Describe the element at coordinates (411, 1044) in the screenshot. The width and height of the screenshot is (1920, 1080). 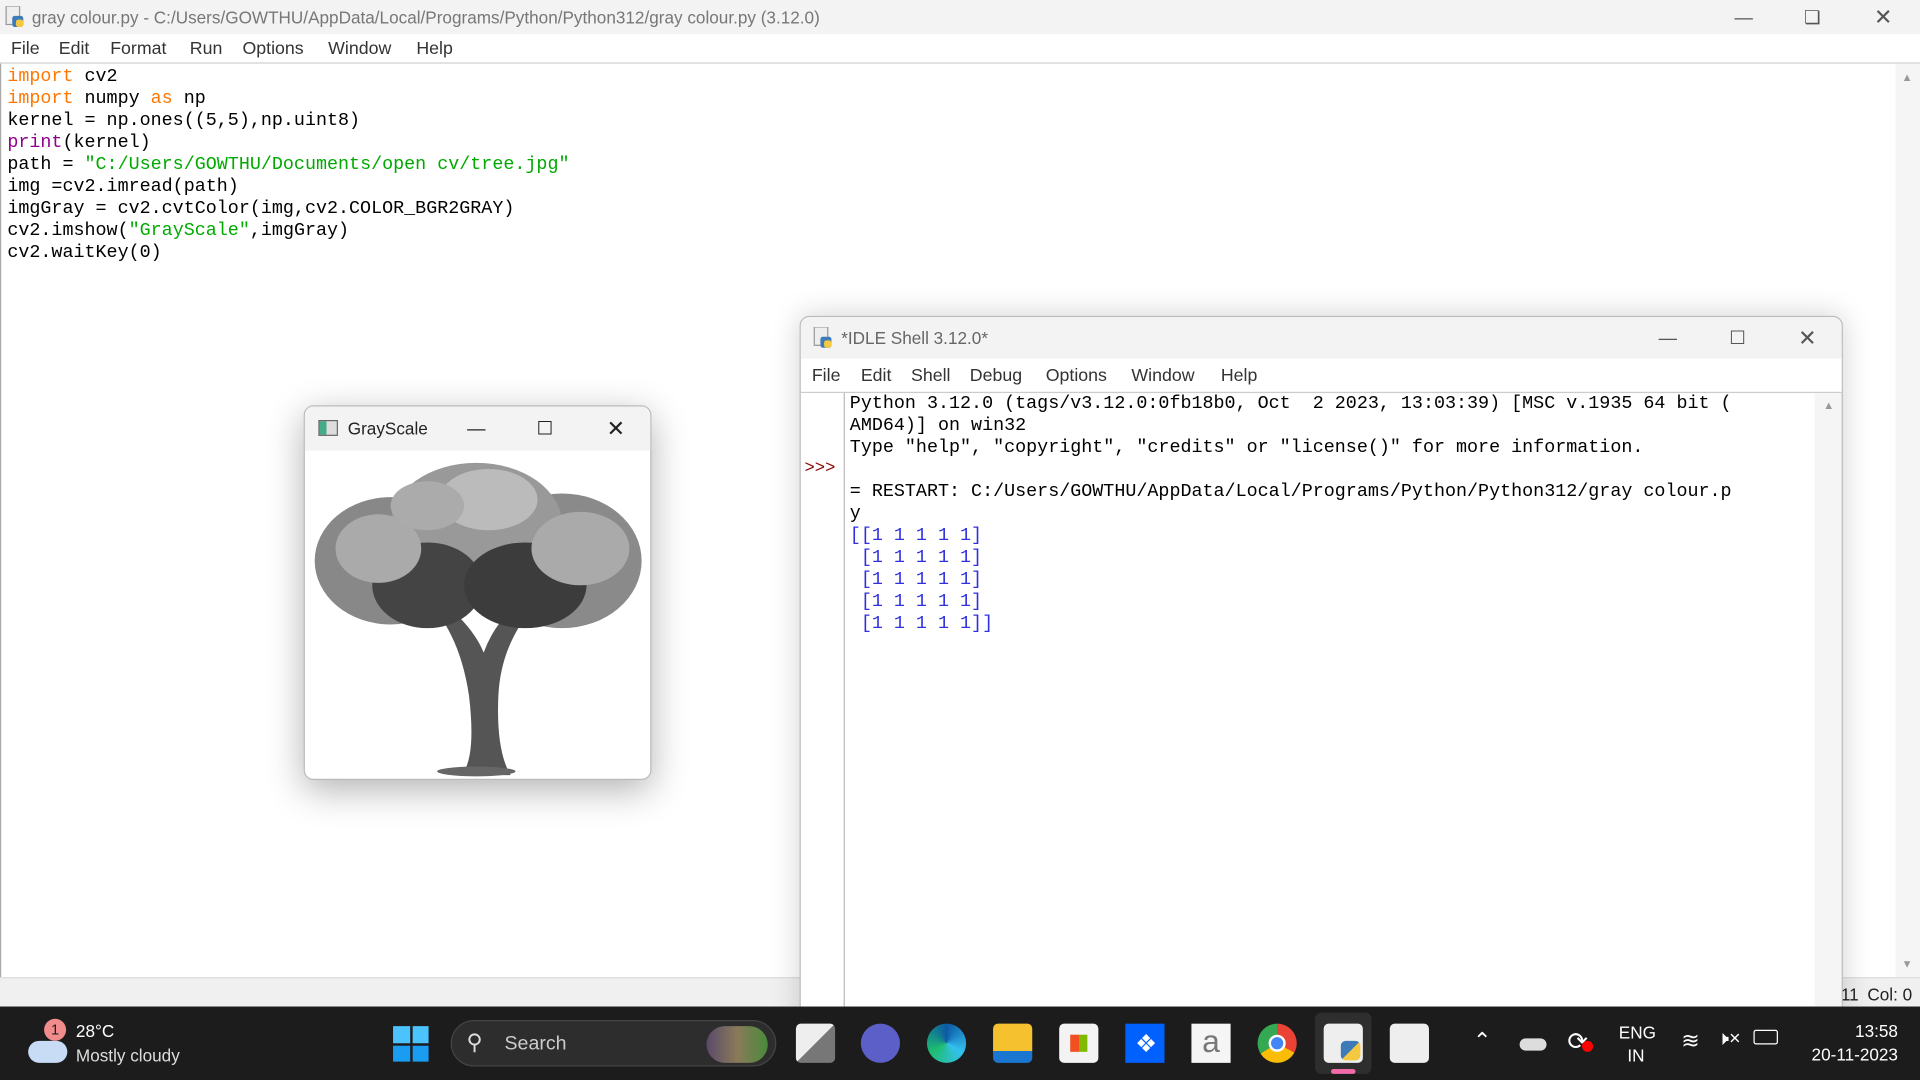
I see `start-button` at that location.